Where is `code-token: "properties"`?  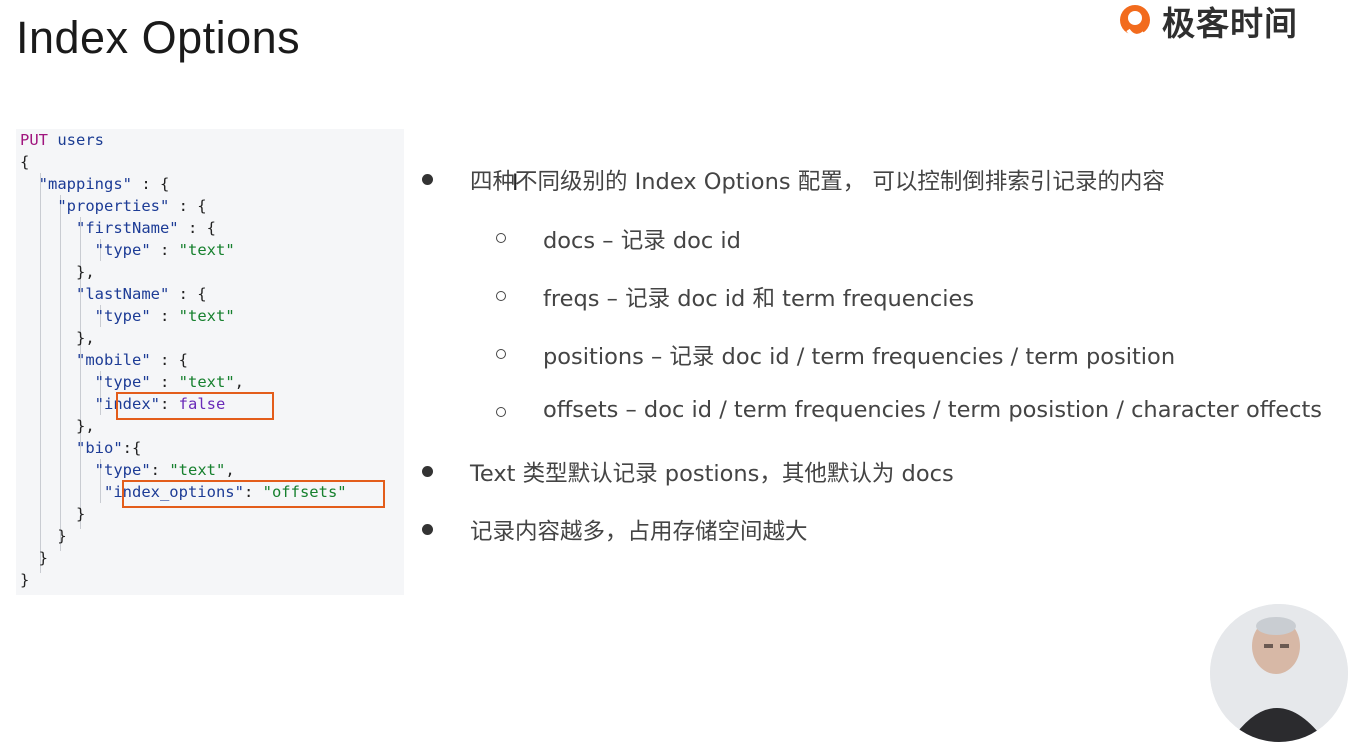
code-token: "properties" is located at coordinates (95, 206).